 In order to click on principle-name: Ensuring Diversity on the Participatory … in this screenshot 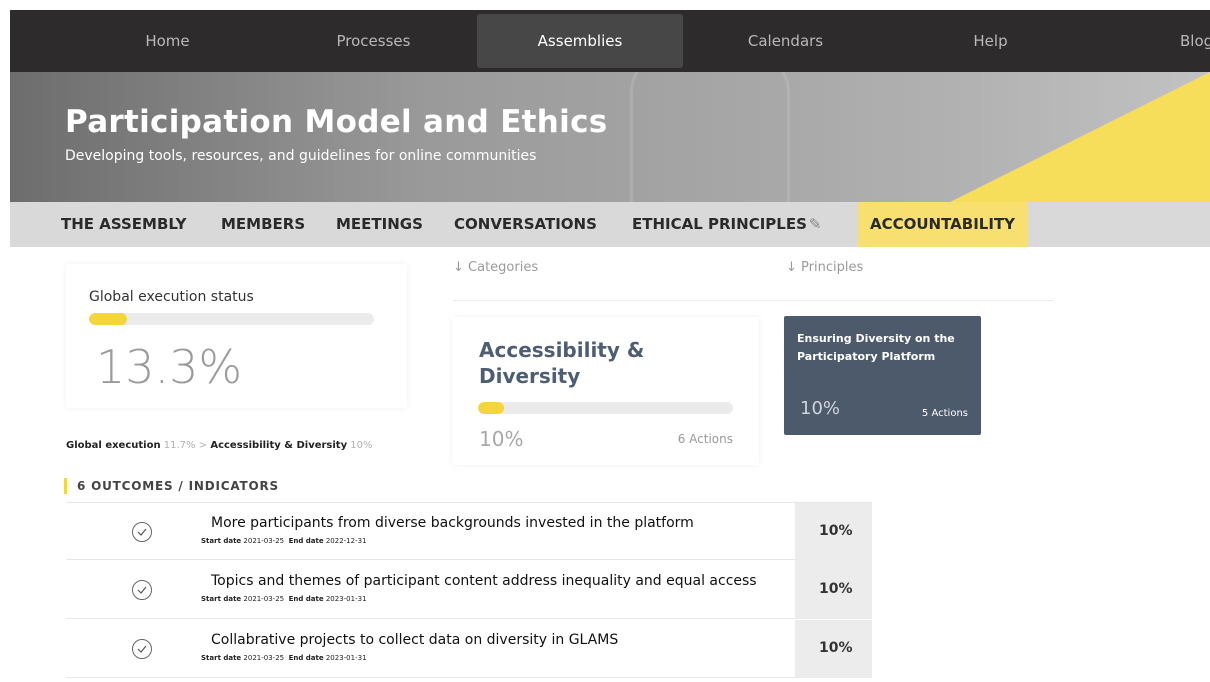, I will do `click(876, 347)`.